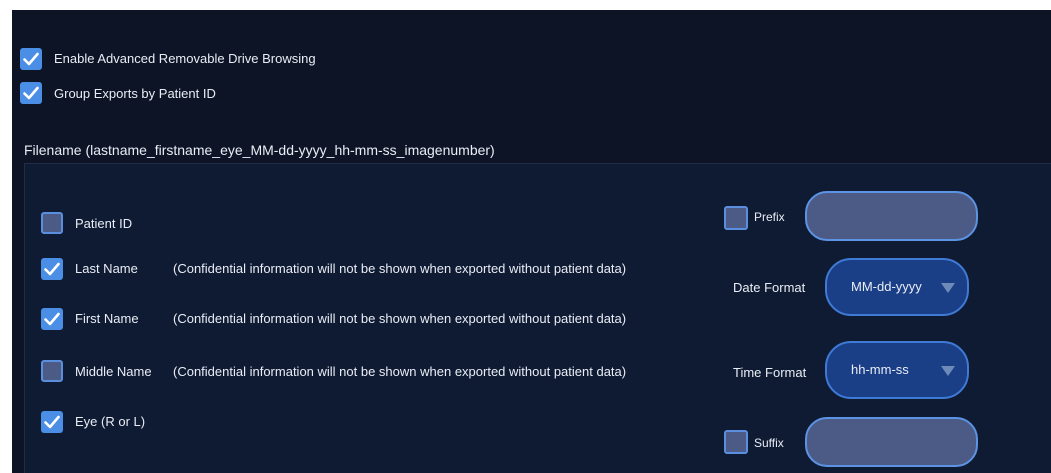  What do you see at coordinates (113, 371) in the screenshot?
I see `middle-name-label: Middle Name` at bounding box center [113, 371].